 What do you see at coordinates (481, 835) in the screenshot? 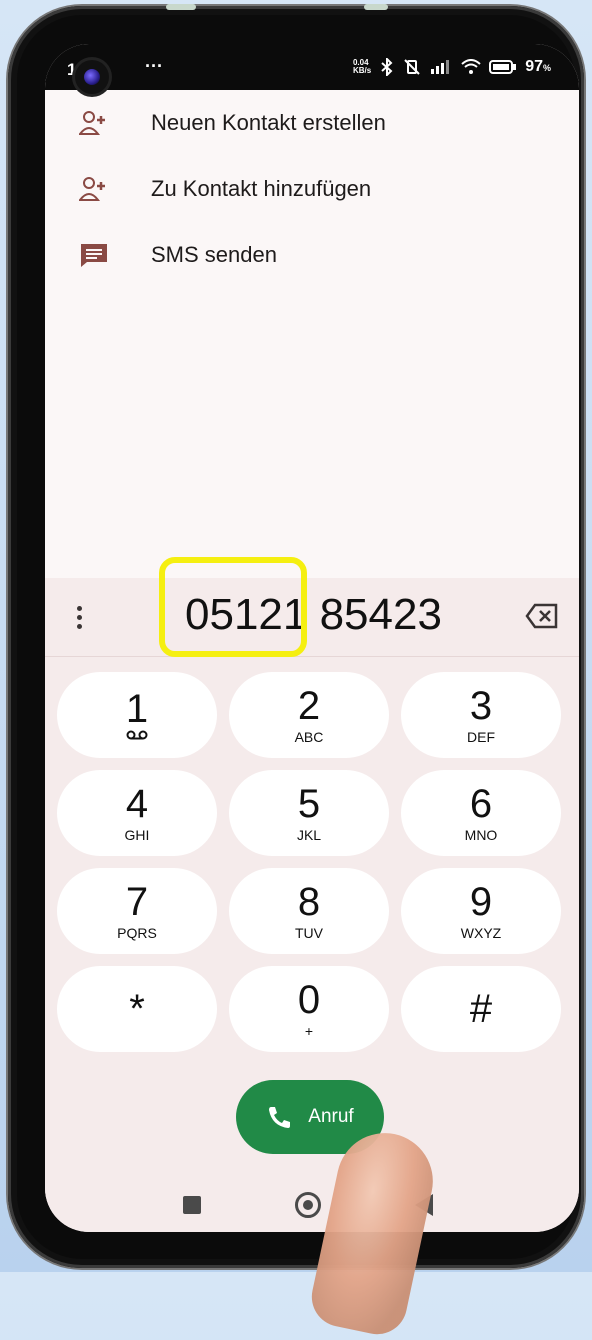
I see `key-letters: MNO` at bounding box center [481, 835].